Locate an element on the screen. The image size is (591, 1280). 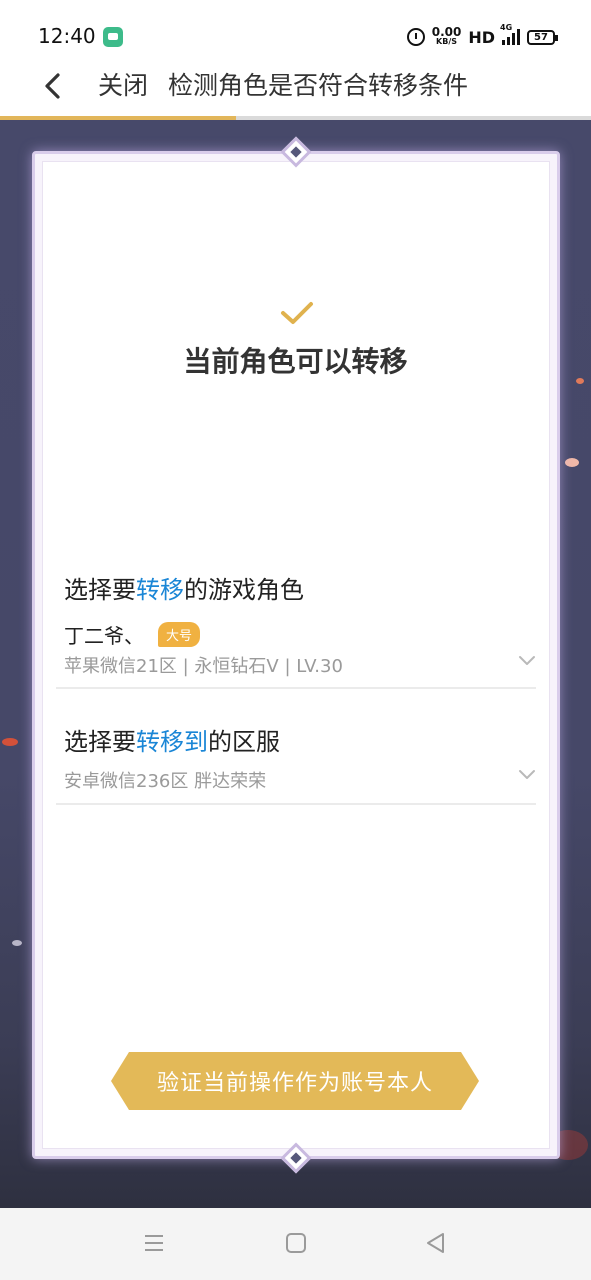
source-label-prefix: 选择要 is located at coordinates (100, 590).